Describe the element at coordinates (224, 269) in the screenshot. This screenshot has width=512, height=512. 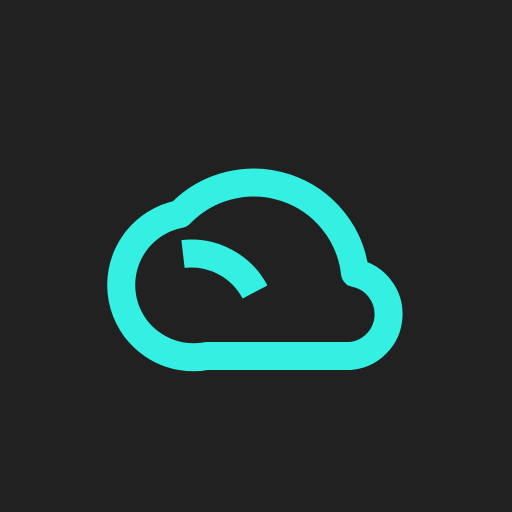
I see `cloud-inner-curve` at that location.